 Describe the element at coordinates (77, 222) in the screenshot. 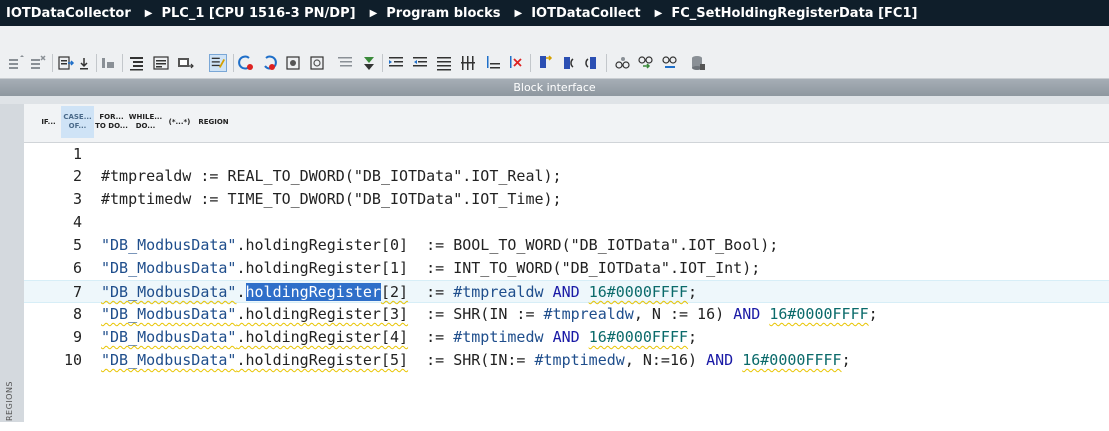

I see `line-number: 4` at that location.